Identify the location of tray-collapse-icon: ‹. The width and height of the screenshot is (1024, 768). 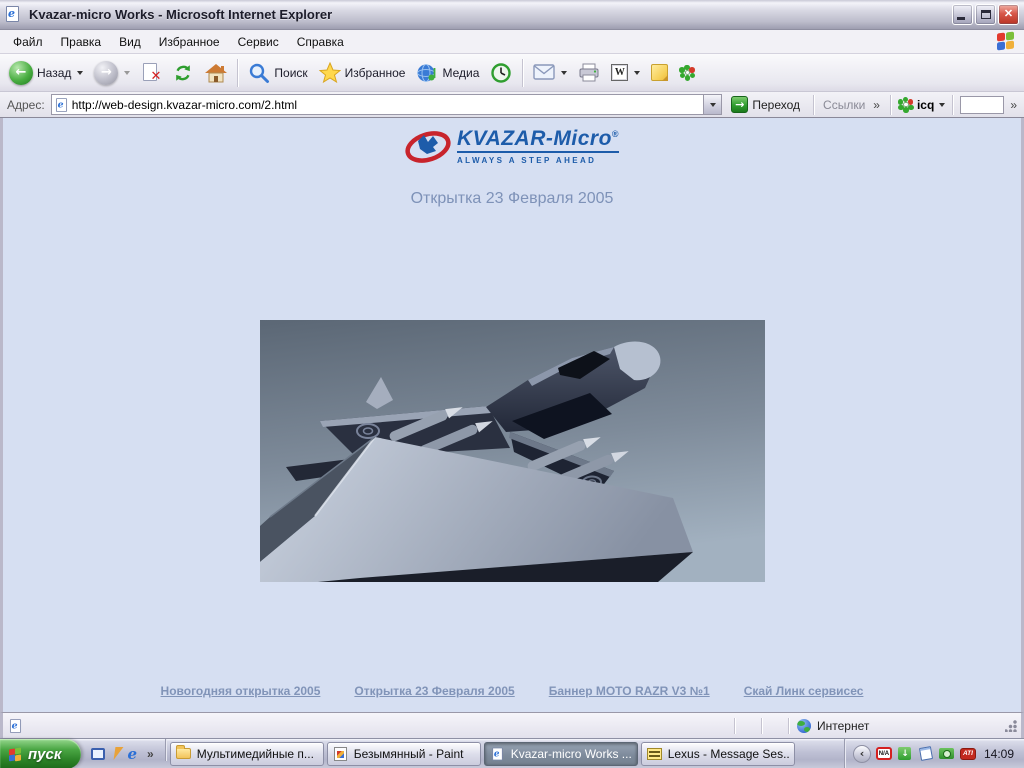
(861, 753).